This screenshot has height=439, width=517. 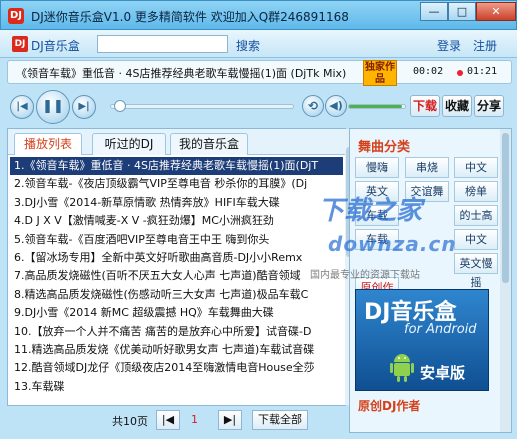 I want to click on logo-icon: DJ, so click(x=20, y=44).